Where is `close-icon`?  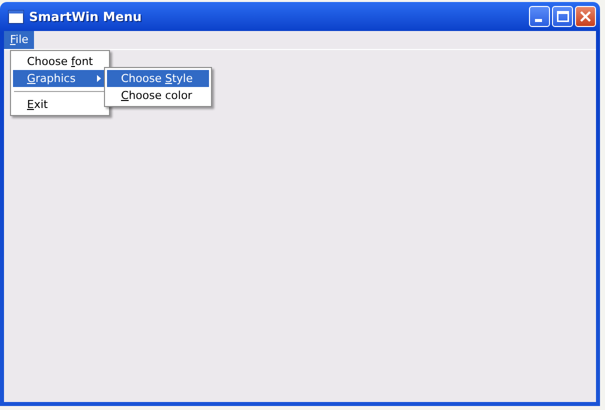
close-icon is located at coordinates (585, 16).